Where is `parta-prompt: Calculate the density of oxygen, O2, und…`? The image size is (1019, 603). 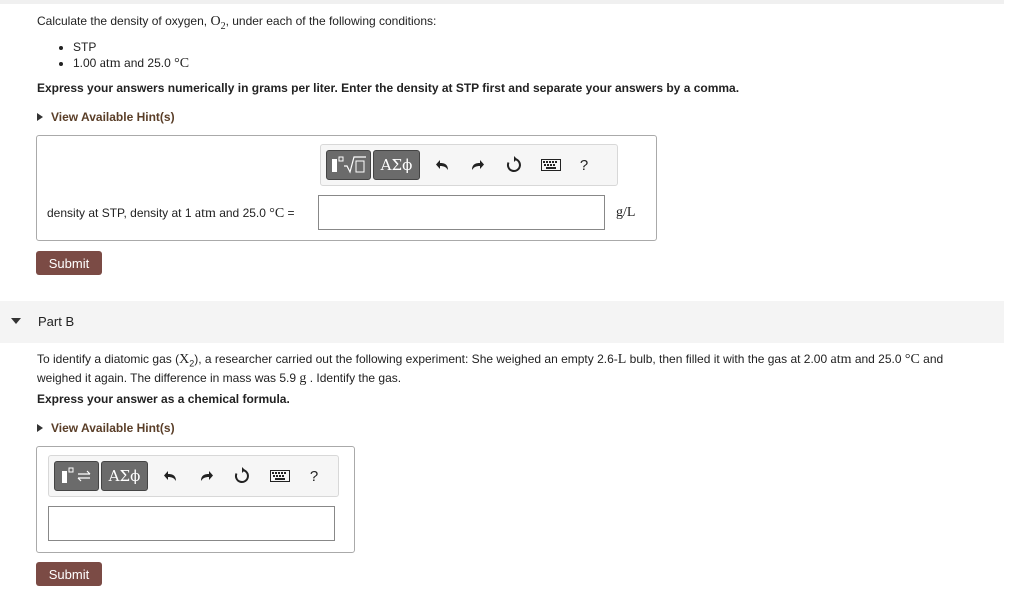 parta-prompt: Calculate the density of oxygen, O2, und… is located at coordinates (236, 23).